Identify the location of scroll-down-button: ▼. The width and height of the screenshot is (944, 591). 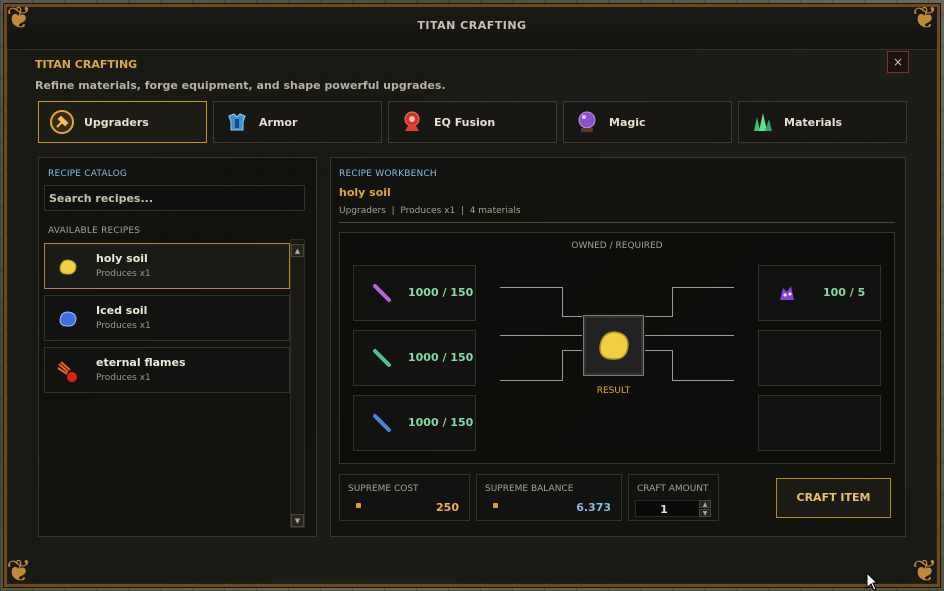
(297, 520).